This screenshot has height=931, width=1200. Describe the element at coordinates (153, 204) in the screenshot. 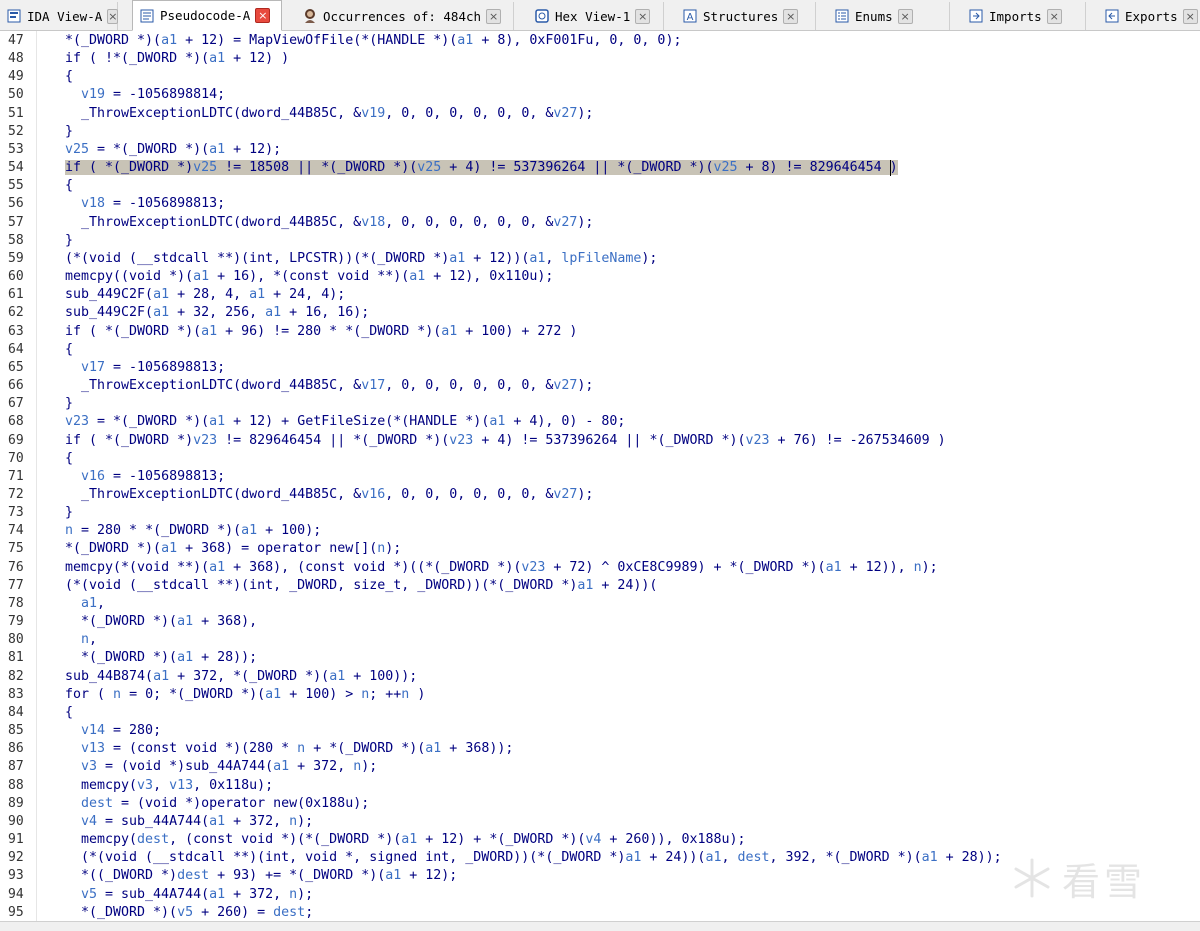

I see `code-text: v18 = -1056898813;` at that location.